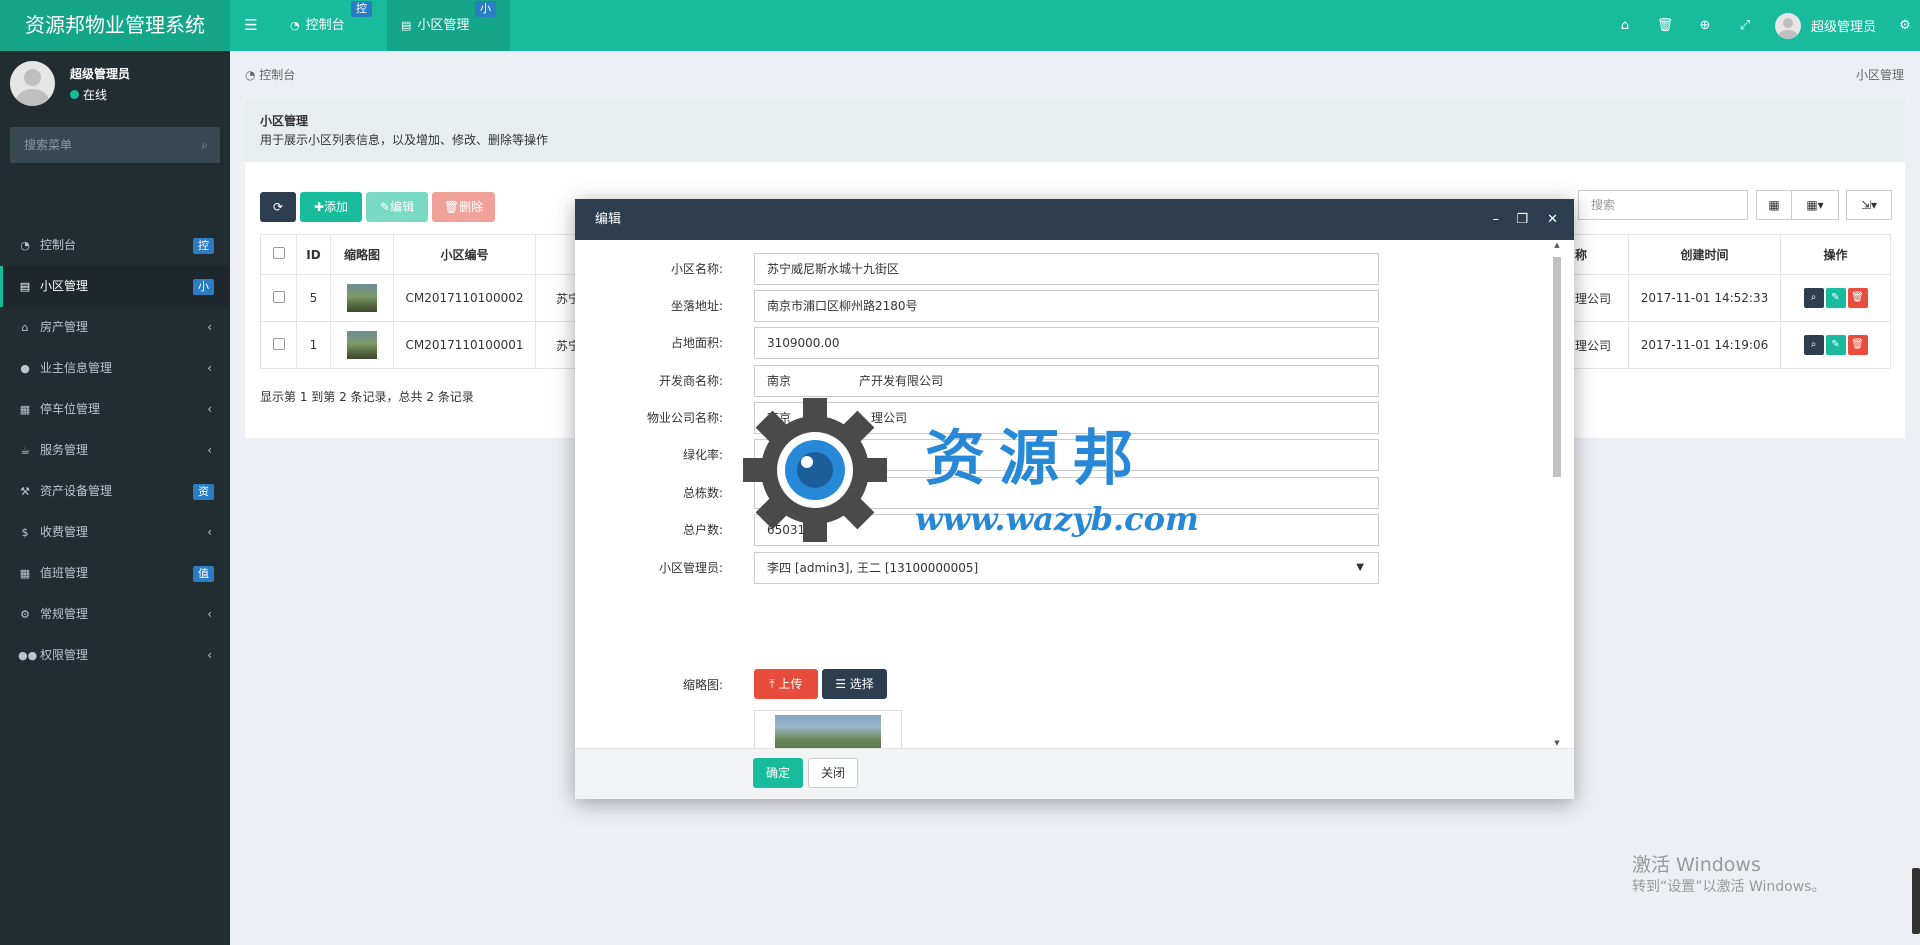 The height and width of the screenshot is (945, 1920). I want to click on table-view-toggle: ▦, so click(1774, 205).